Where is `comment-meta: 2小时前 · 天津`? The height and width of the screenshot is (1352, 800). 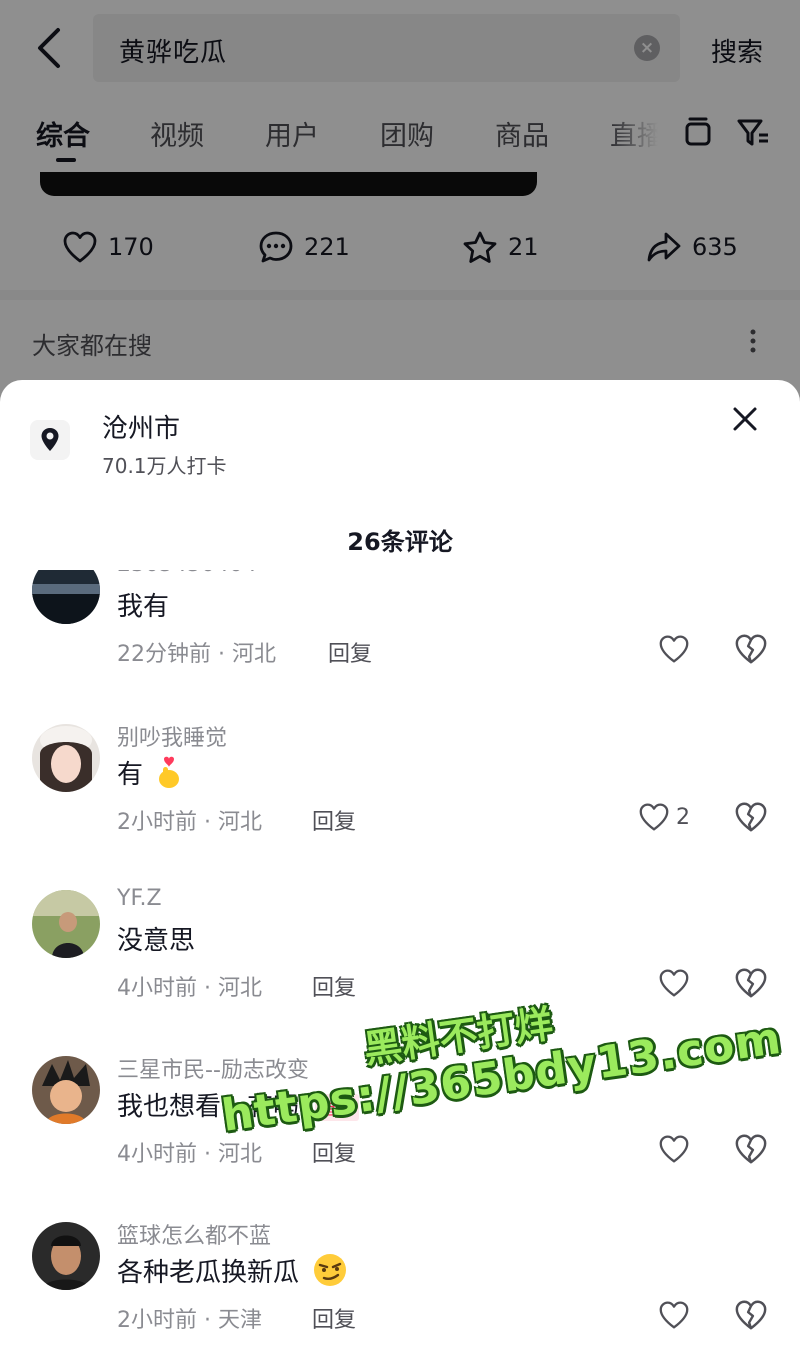
comment-meta: 2小时前 · 天津 is located at coordinates (189, 1320).